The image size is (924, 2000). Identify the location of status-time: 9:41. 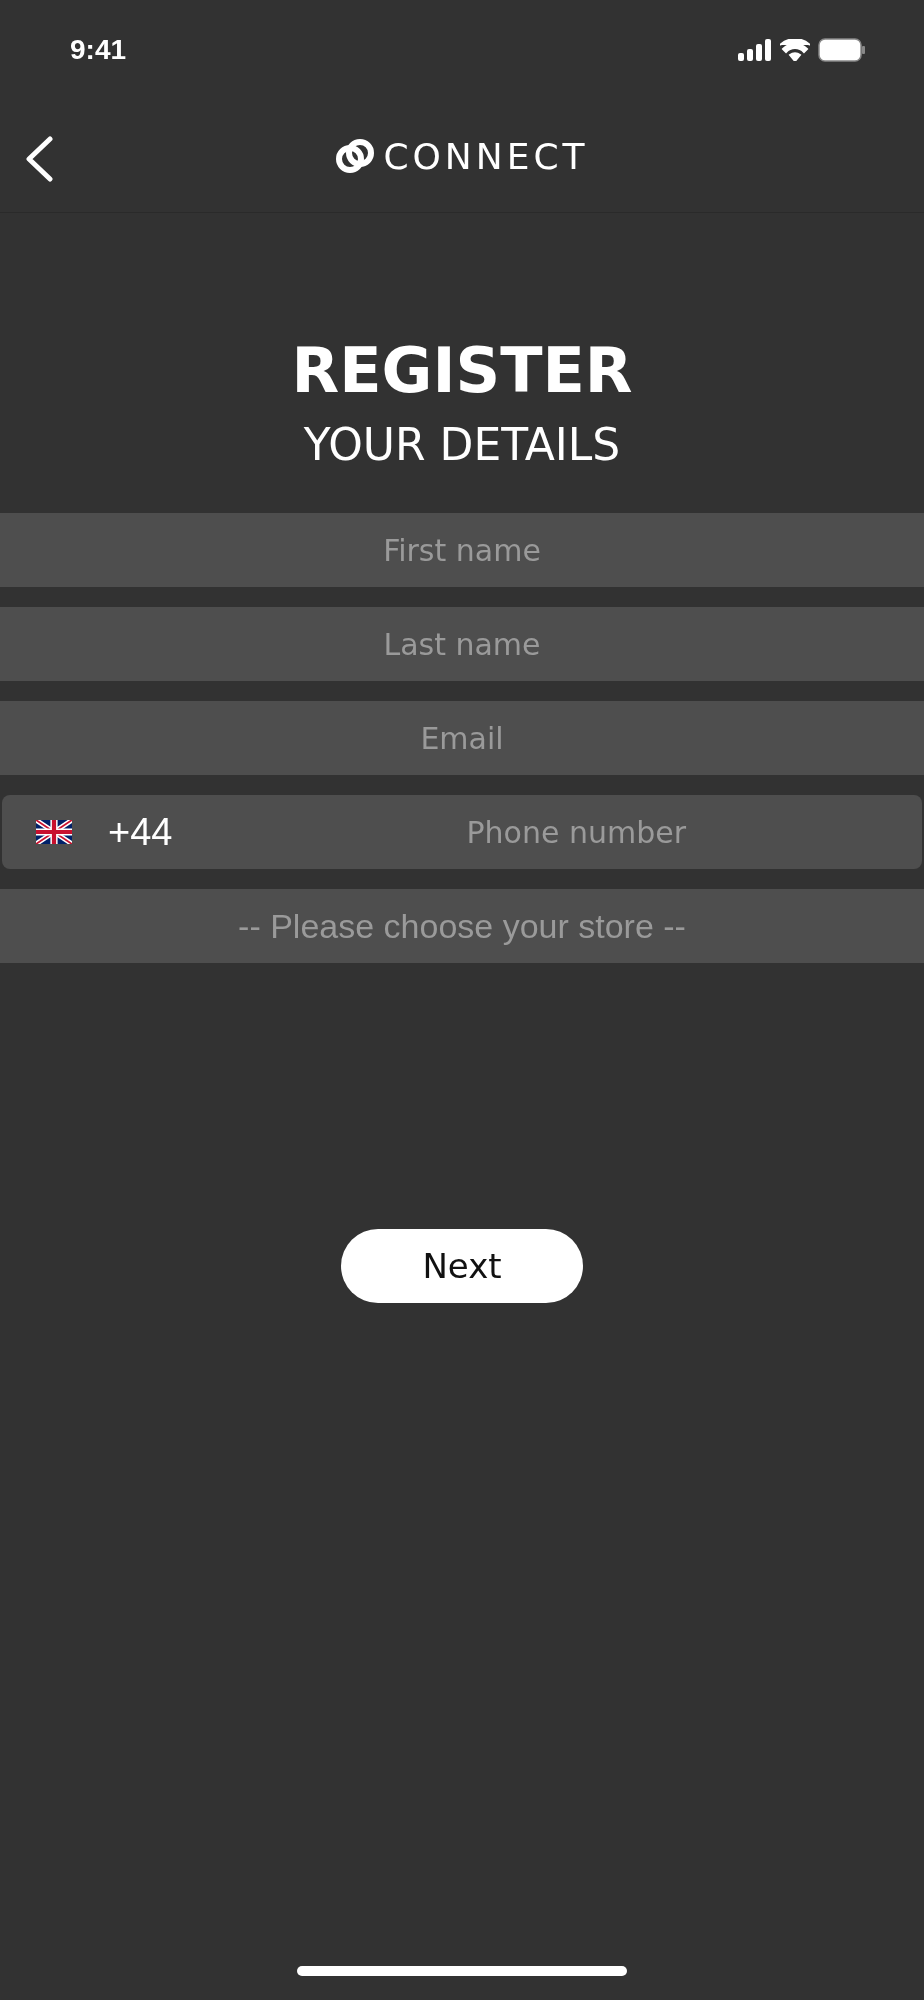
(98, 50).